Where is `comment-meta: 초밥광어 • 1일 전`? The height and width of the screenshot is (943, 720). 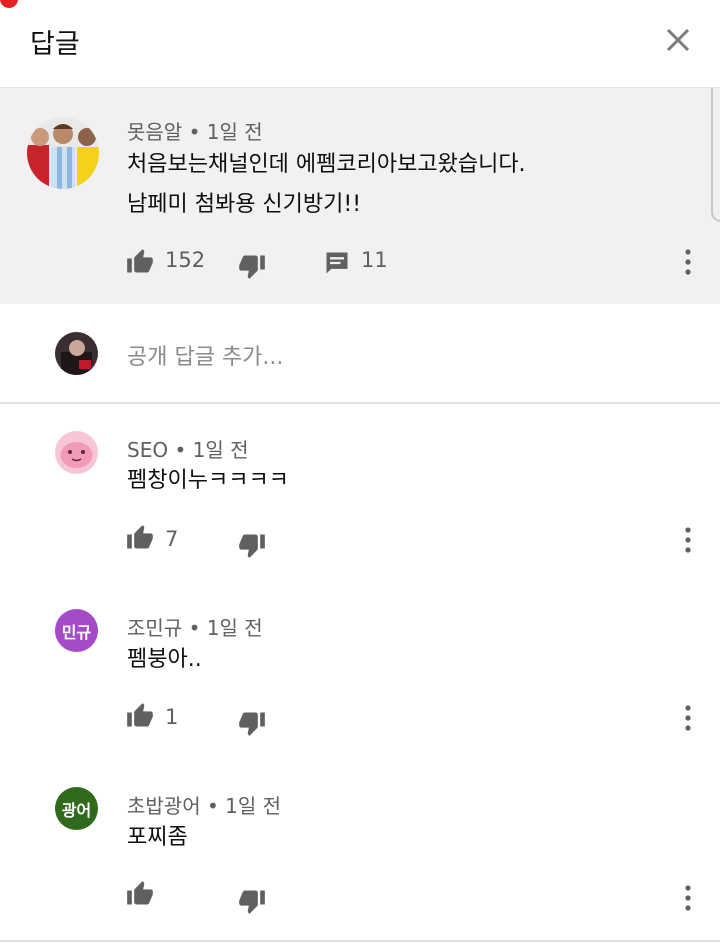 comment-meta: 초밥광어 • 1일 전 is located at coordinates (204, 804).